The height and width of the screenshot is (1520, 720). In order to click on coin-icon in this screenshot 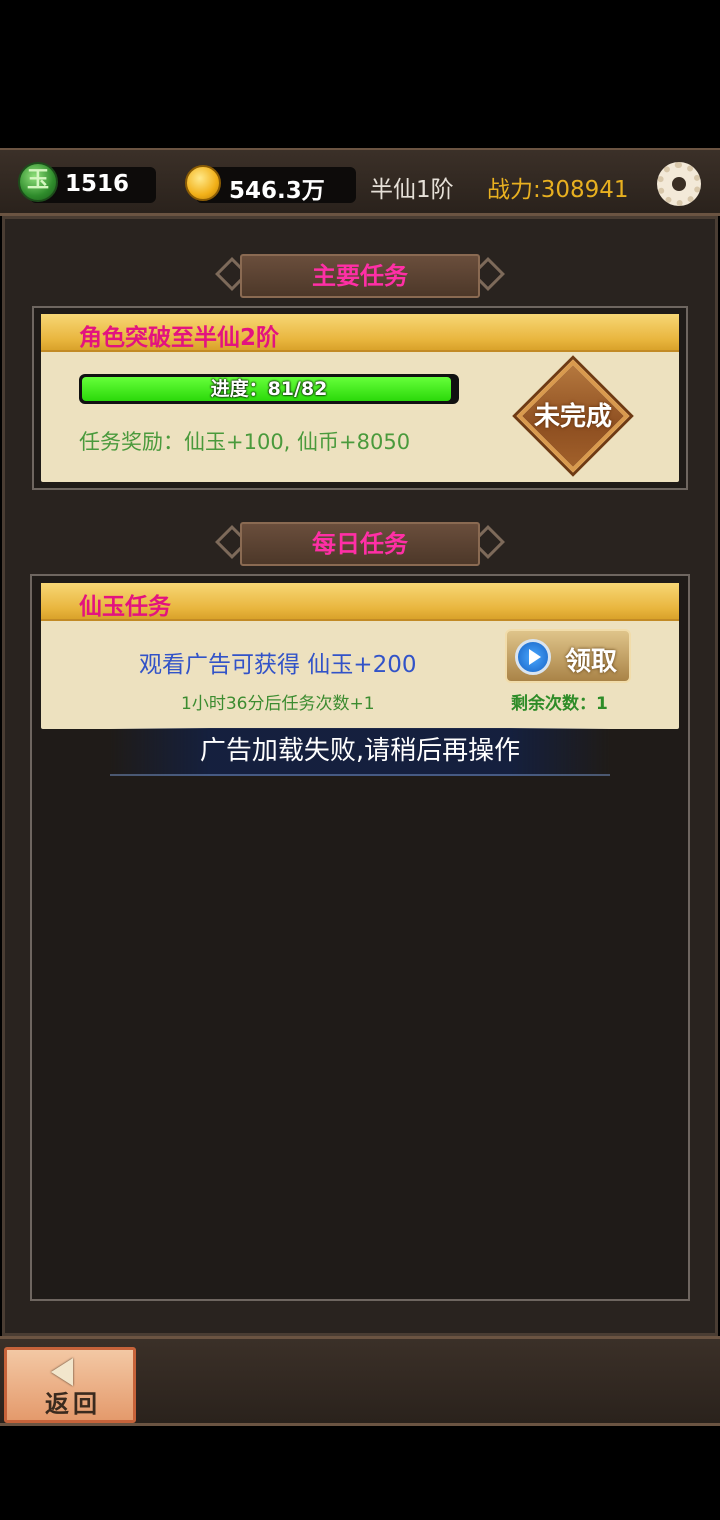, I will do `click(203, 183)`.